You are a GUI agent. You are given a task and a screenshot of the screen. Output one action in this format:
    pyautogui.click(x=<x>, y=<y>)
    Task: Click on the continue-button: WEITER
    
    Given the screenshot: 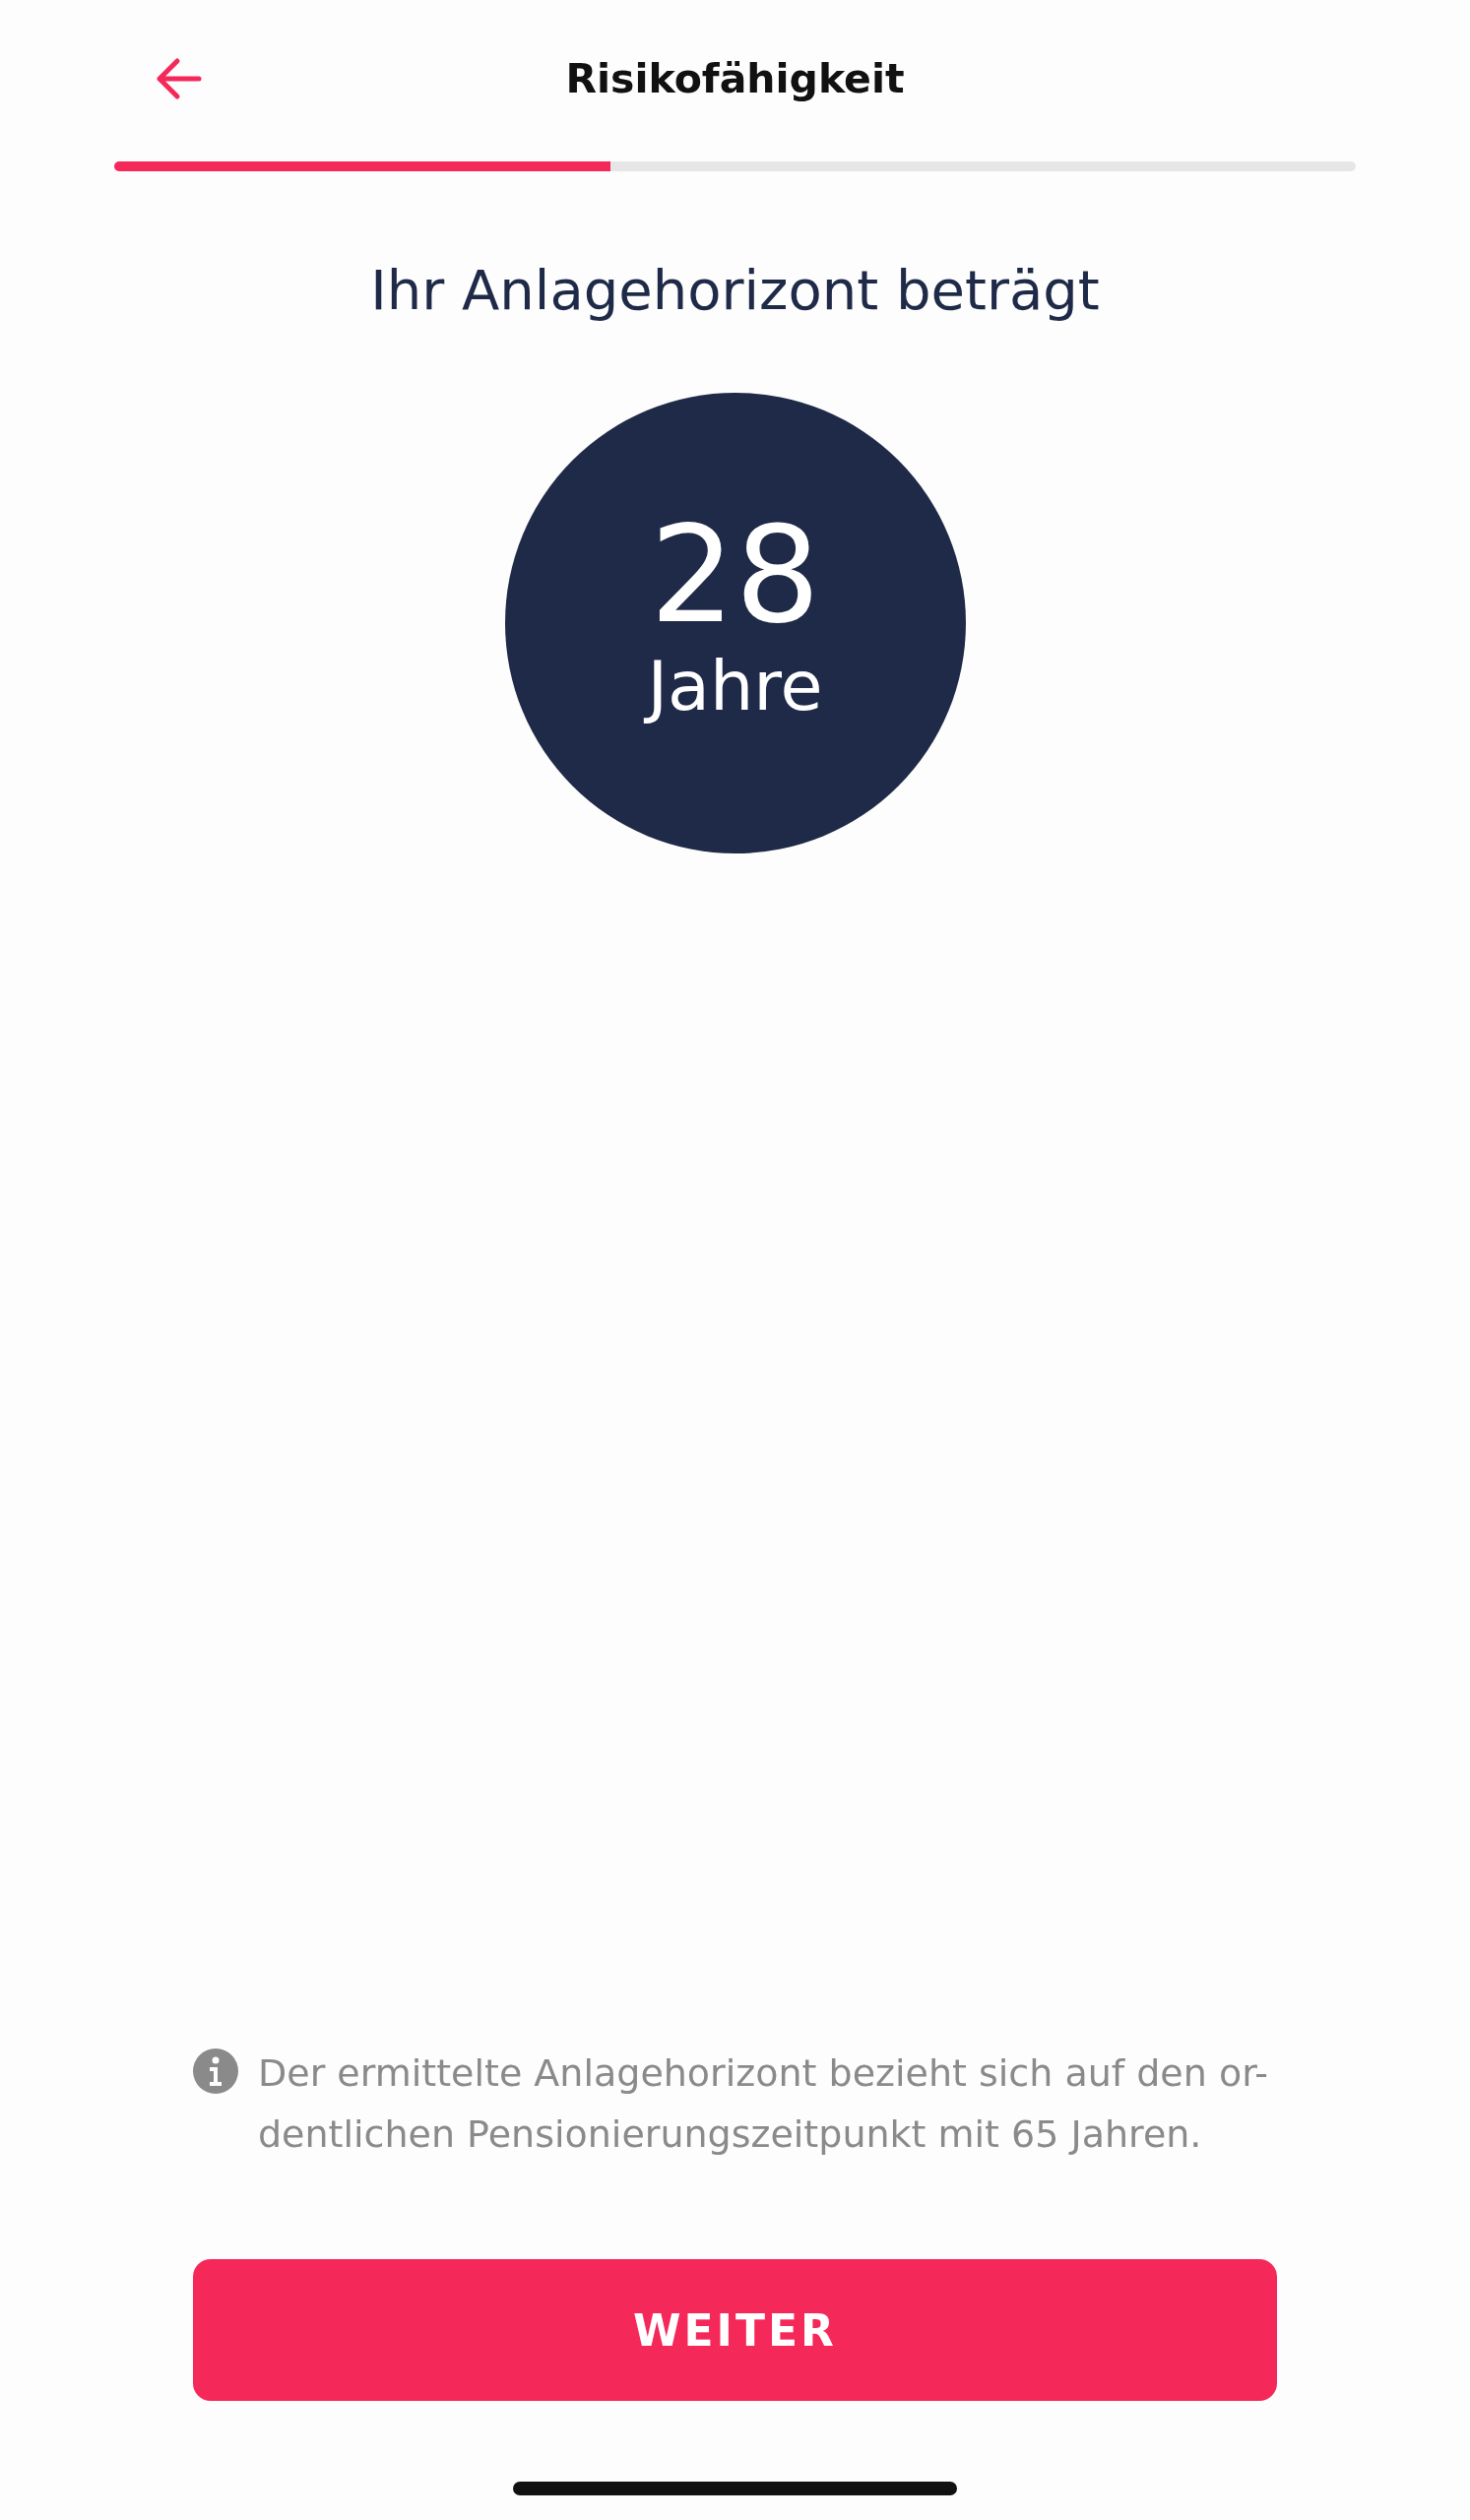 What is the action you would take?
    pyautogui.click(x=735, y=2330)
    